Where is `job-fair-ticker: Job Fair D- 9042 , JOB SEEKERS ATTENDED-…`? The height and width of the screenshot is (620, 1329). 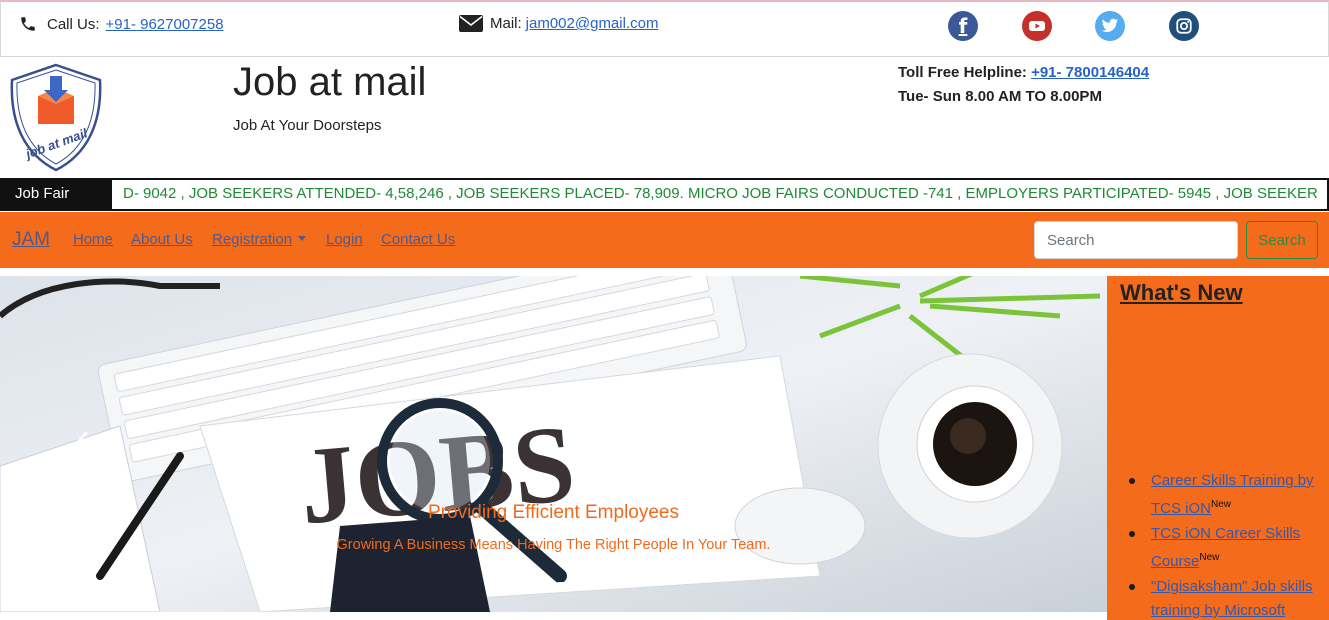
job-fair-ticker: Job Fair D- 9042 , JOB SEEKERS ATTENDED-… is located at coordinates (664, 194).